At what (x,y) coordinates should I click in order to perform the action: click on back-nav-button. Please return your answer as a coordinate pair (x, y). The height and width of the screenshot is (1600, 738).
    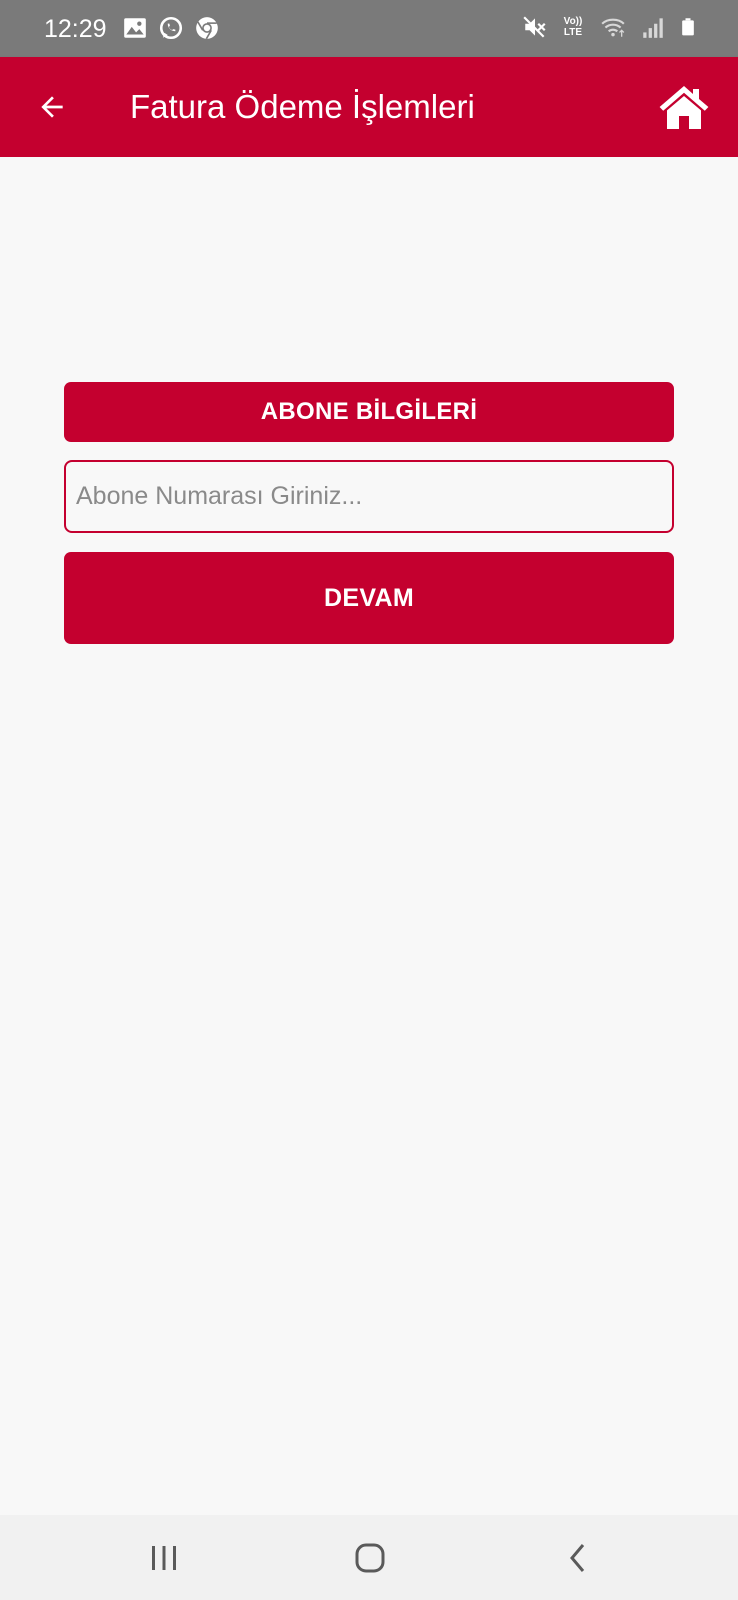
    Looking at the image, I should click on (578, 1558).